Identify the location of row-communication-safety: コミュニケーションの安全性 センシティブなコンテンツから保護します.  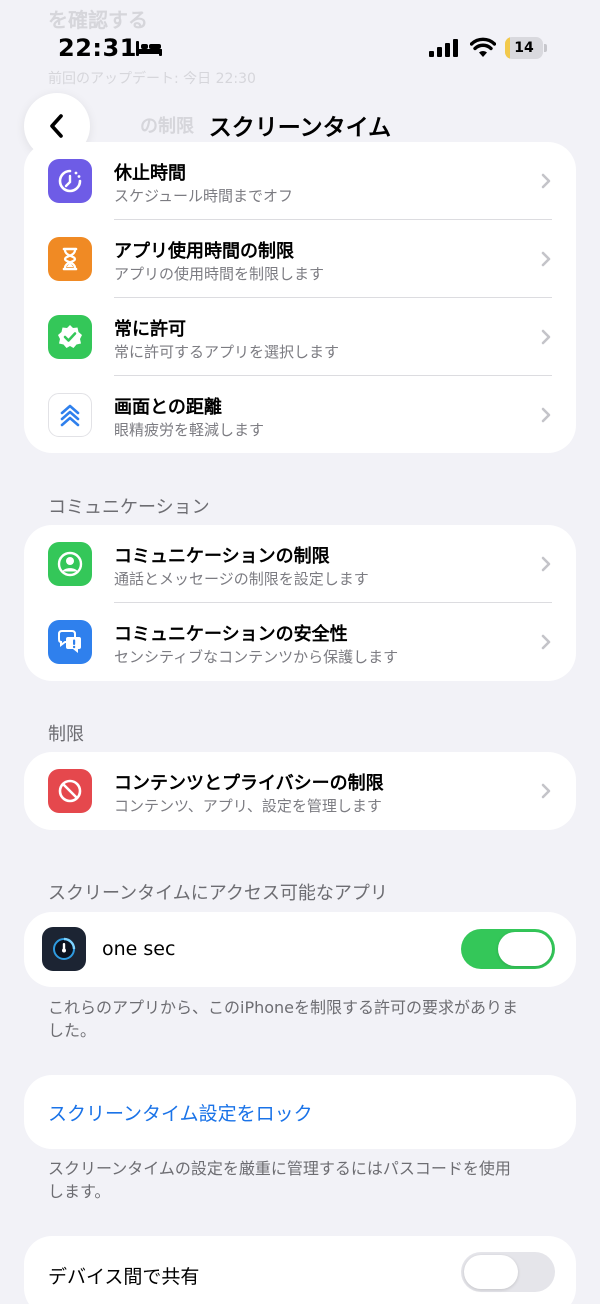
(300, 642).